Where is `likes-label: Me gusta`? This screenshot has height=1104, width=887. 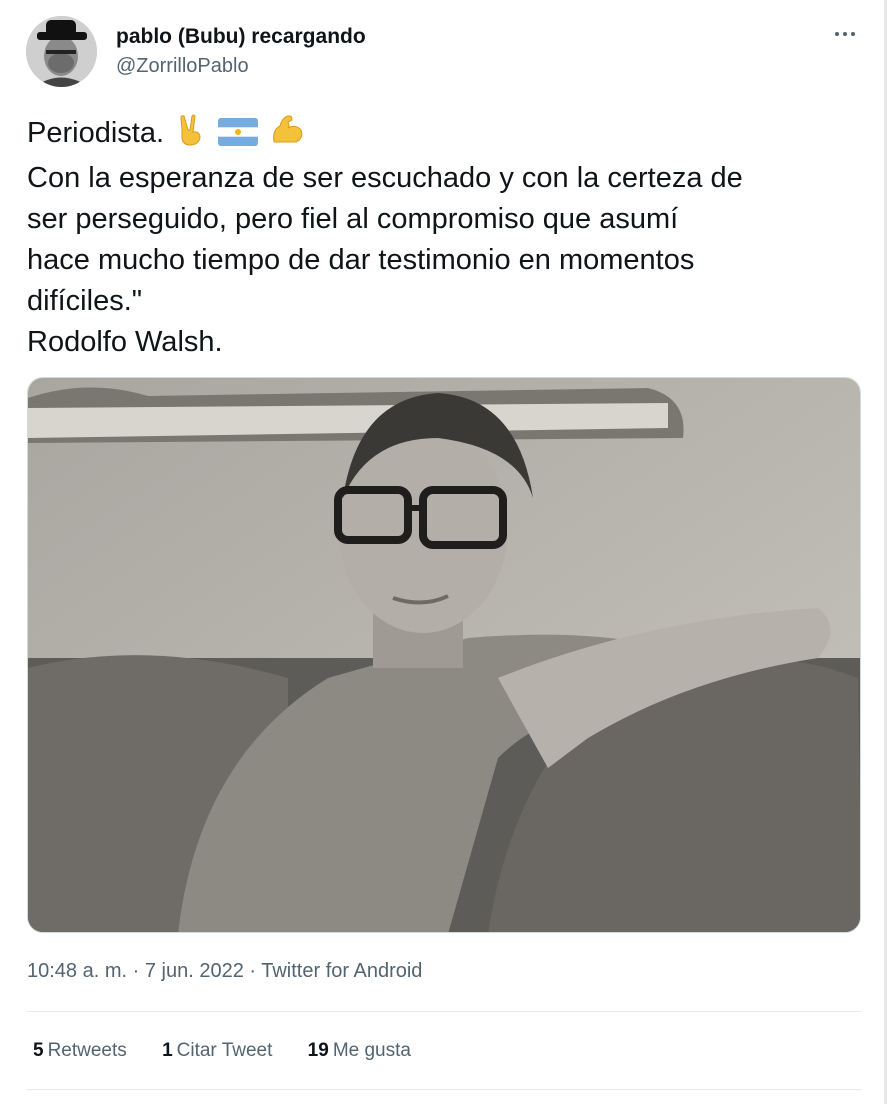 likes-label: Me gusta is located at coordinates (371, 1050).